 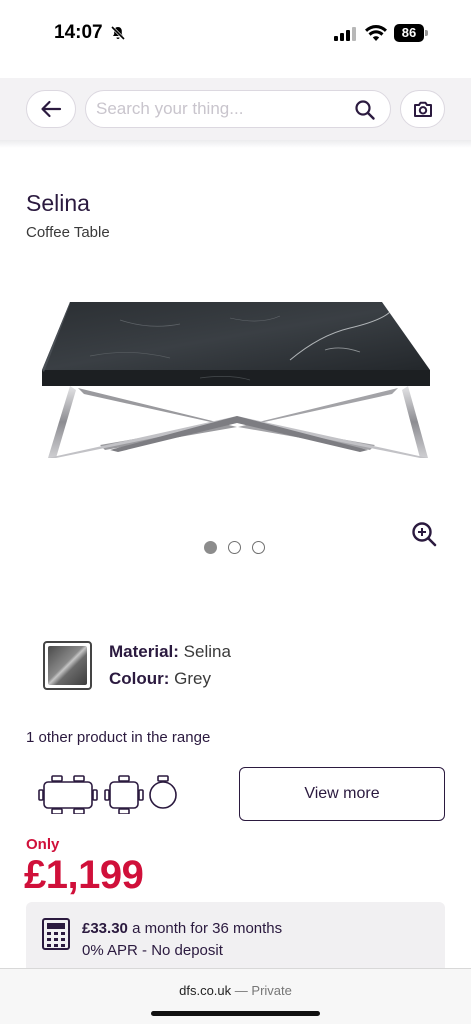 I want to click on finance-amount: £33.30, so click(x=105, y=928).